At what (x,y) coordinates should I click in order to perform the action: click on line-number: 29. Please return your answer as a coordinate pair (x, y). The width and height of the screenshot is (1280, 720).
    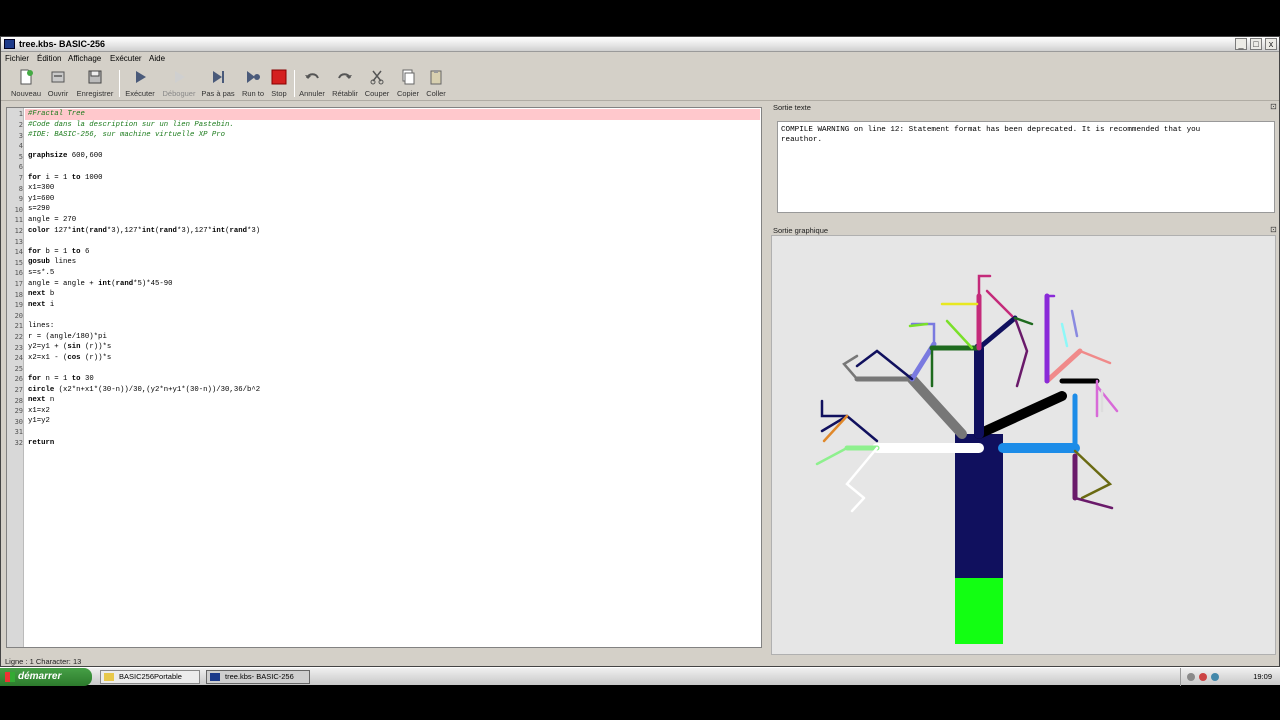
    Looking at the image, I should click on (18, 411).